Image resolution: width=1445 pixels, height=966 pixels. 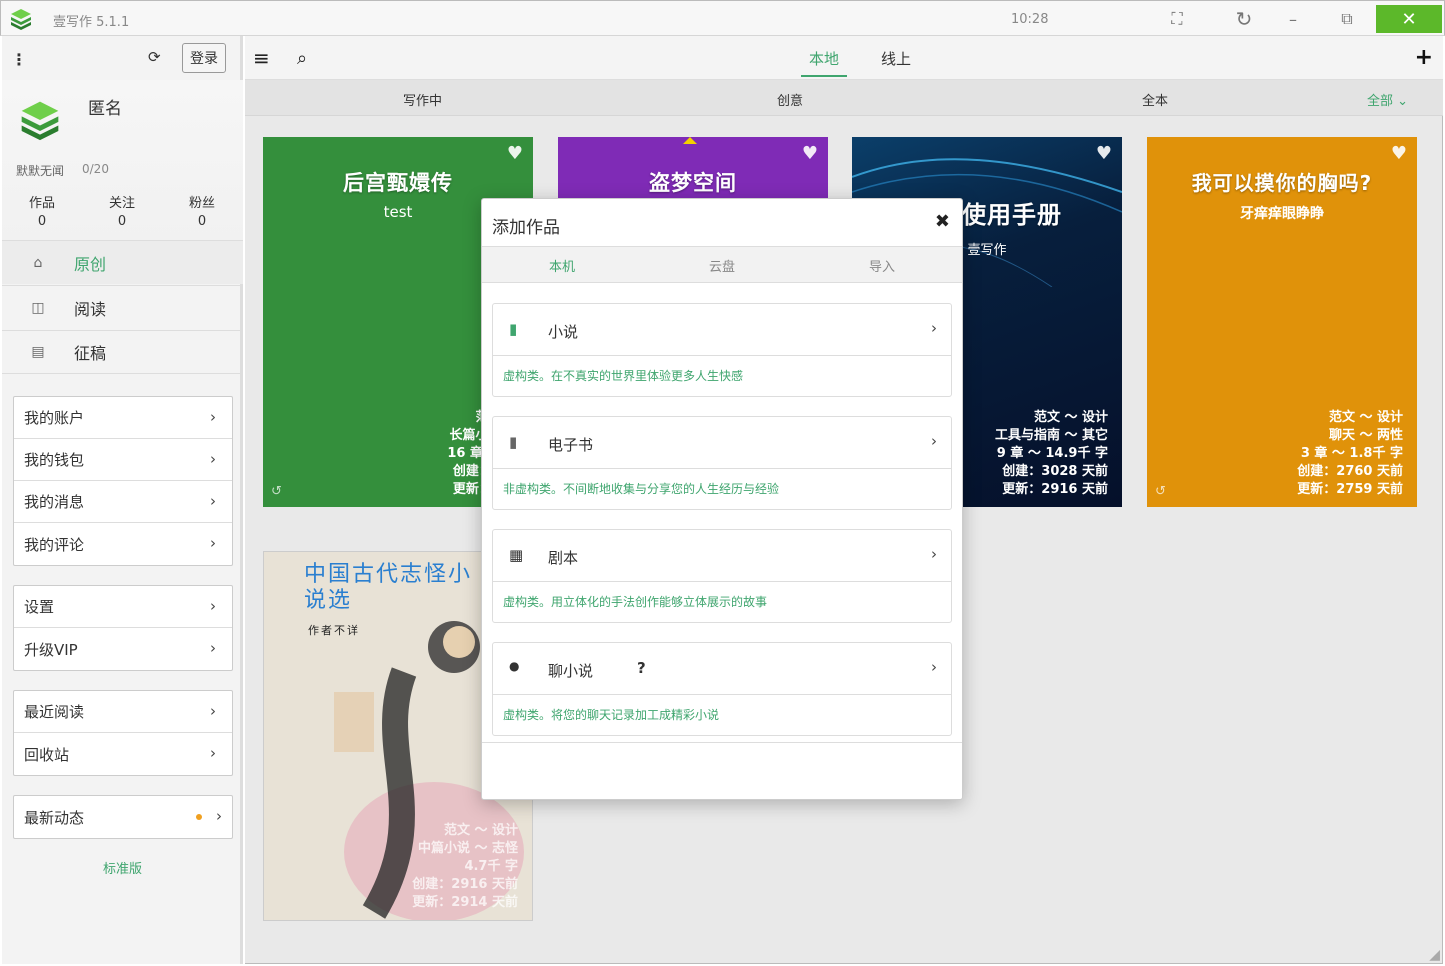 What do you see at coordinates (1403, 101) in the screenshot?
I see `chevron-down-icon: ⌄` at bounding box center [1403, 101].